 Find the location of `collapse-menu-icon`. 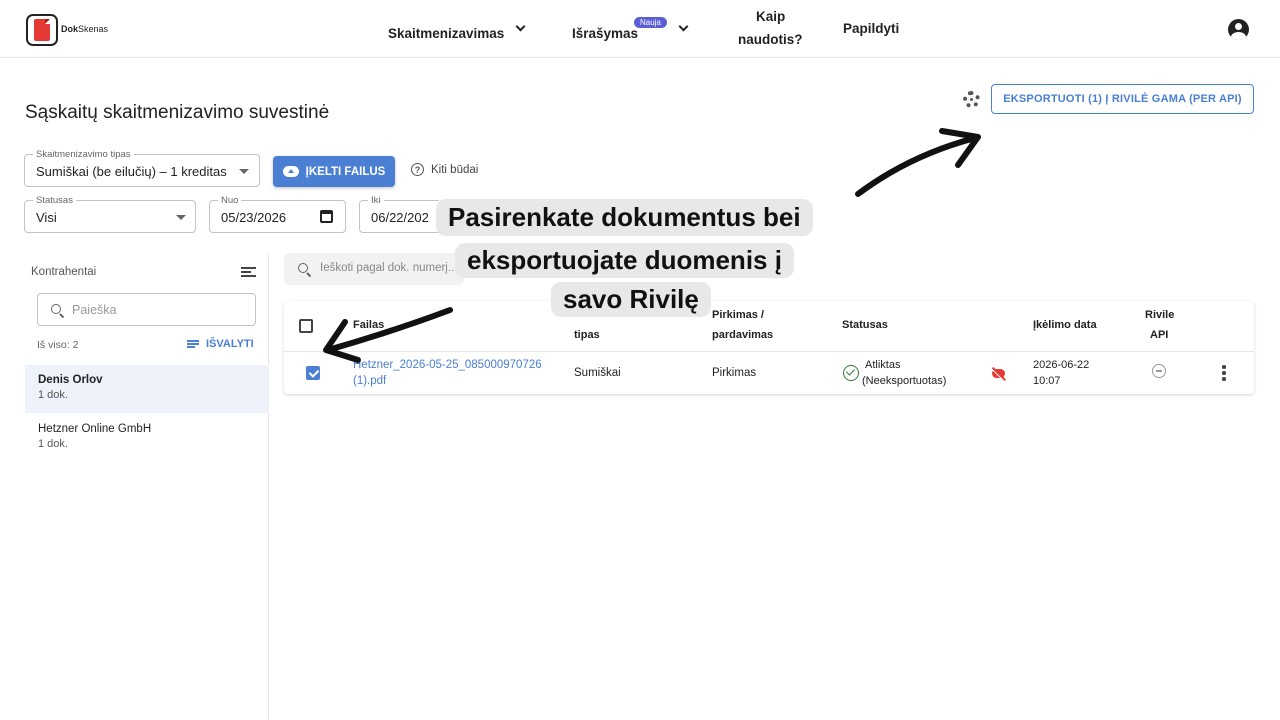

collapse-menu-icon is located at coordinates (248, 272).